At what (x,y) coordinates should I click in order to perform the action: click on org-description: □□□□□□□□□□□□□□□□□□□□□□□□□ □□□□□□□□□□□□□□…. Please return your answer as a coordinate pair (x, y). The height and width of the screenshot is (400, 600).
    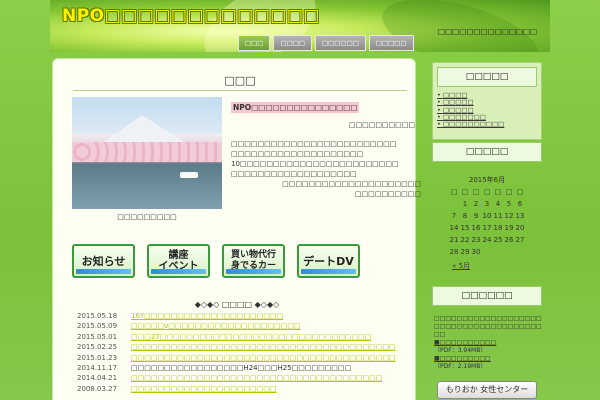
    Looking at the image, I should click on (321, 159).